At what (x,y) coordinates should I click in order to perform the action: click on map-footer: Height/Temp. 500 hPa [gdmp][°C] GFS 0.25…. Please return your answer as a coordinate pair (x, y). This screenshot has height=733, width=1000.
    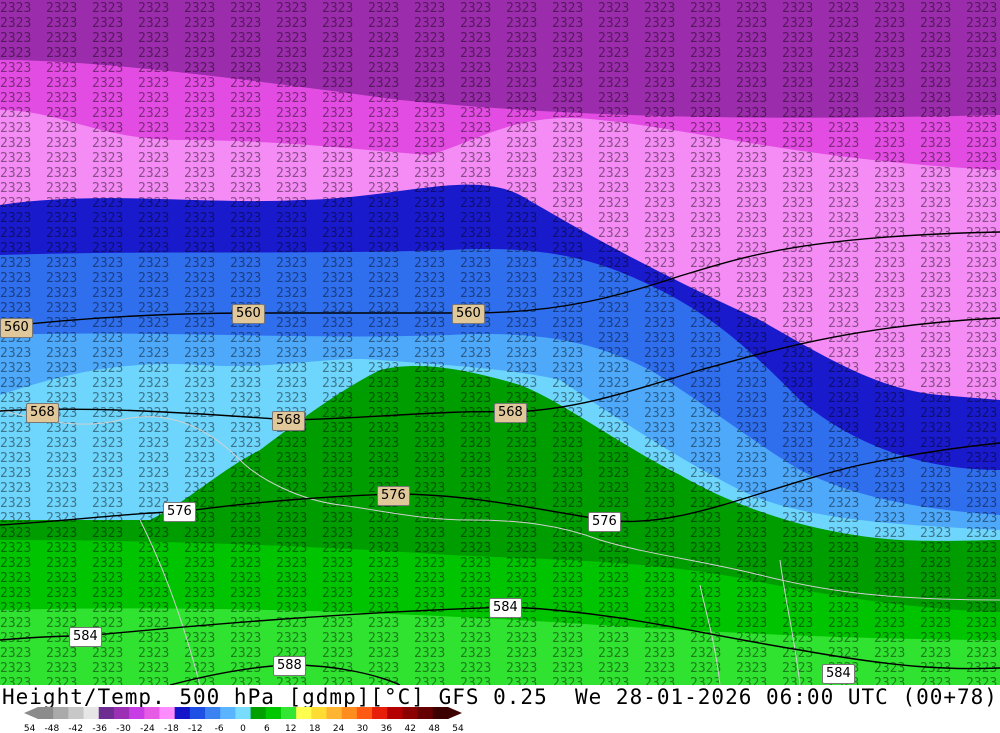
    Looking at the image, I should click on (500, 709).